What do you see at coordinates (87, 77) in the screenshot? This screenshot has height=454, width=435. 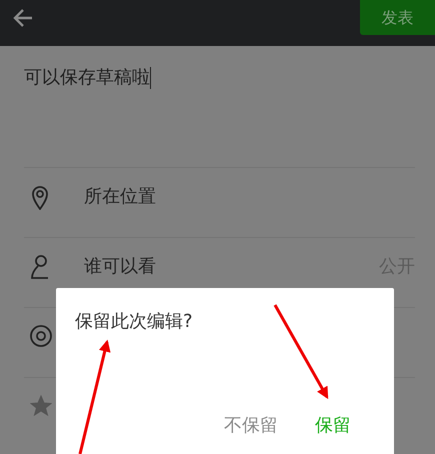 I see `draft-text-field: 可以保存草稿啦` at bounding box center [87, 77].